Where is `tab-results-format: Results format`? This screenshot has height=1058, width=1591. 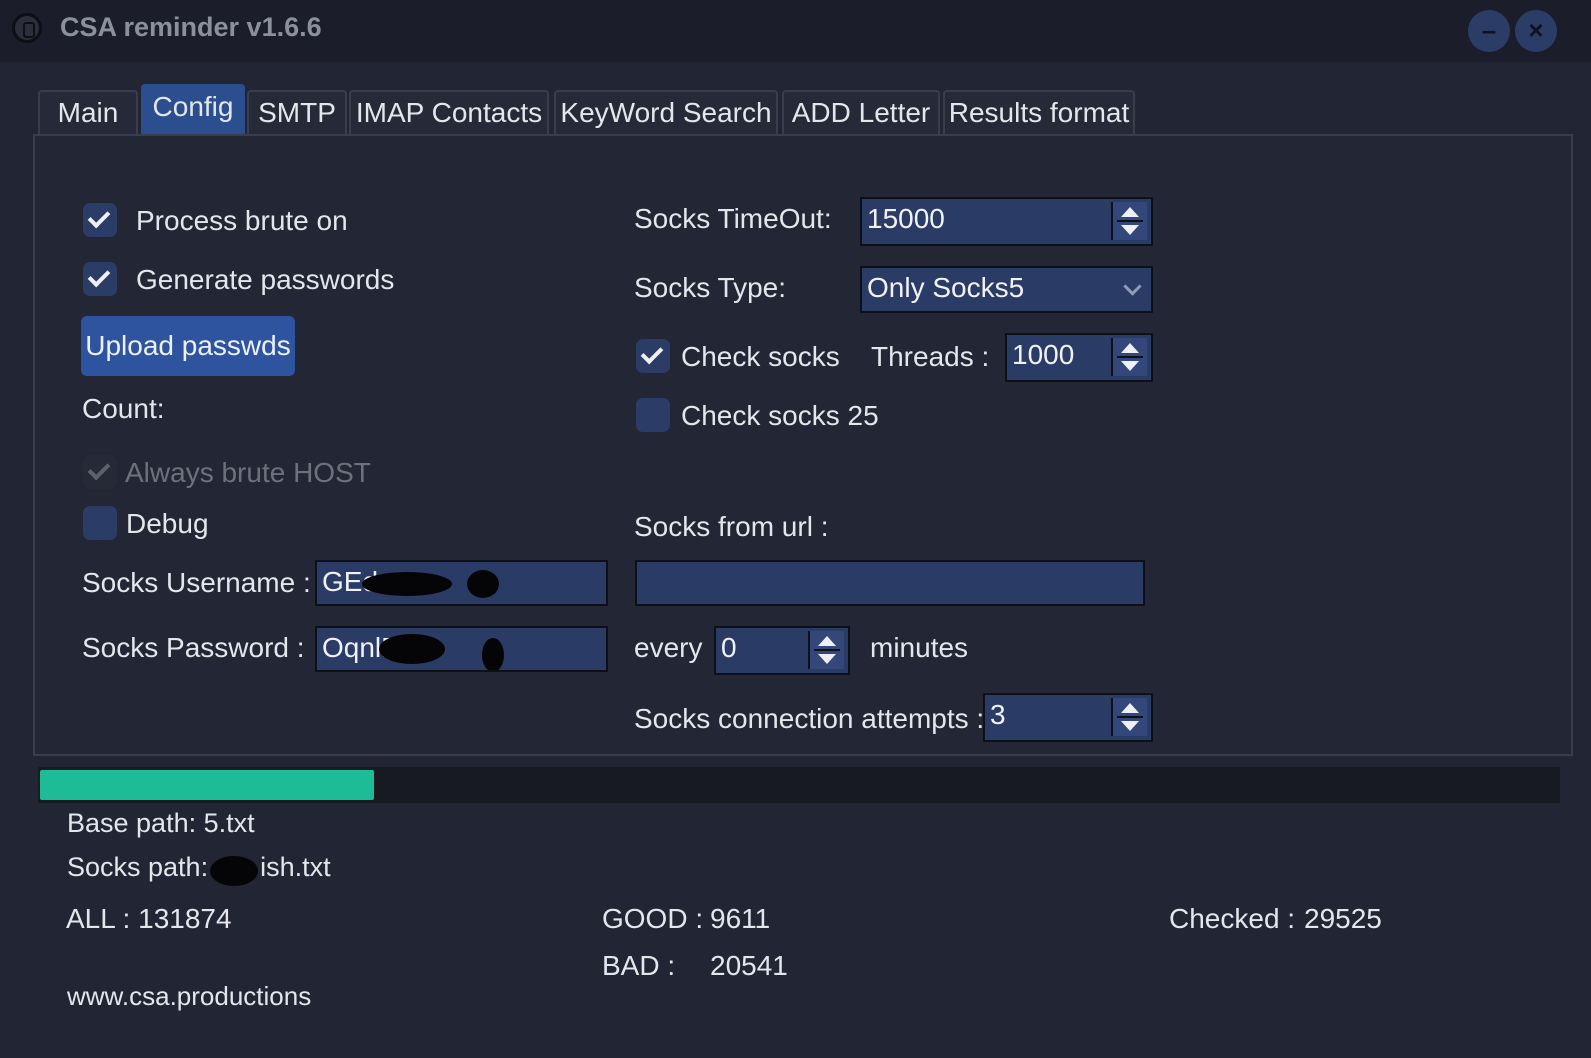 tab-results-format: Results format is located at coordinates (1039, 113).